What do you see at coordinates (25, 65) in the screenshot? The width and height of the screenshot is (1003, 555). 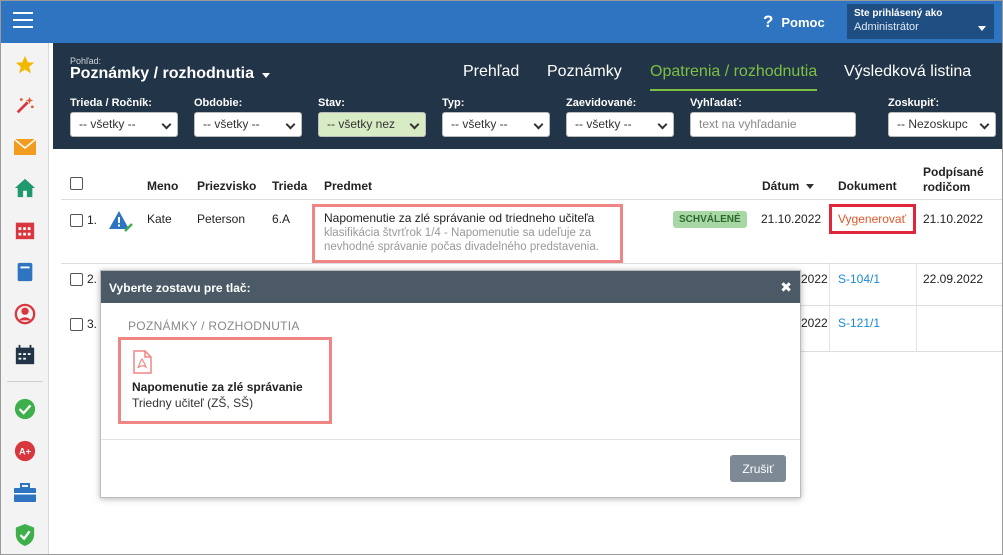 I see `star-icon` at bounding box center [25, 65].